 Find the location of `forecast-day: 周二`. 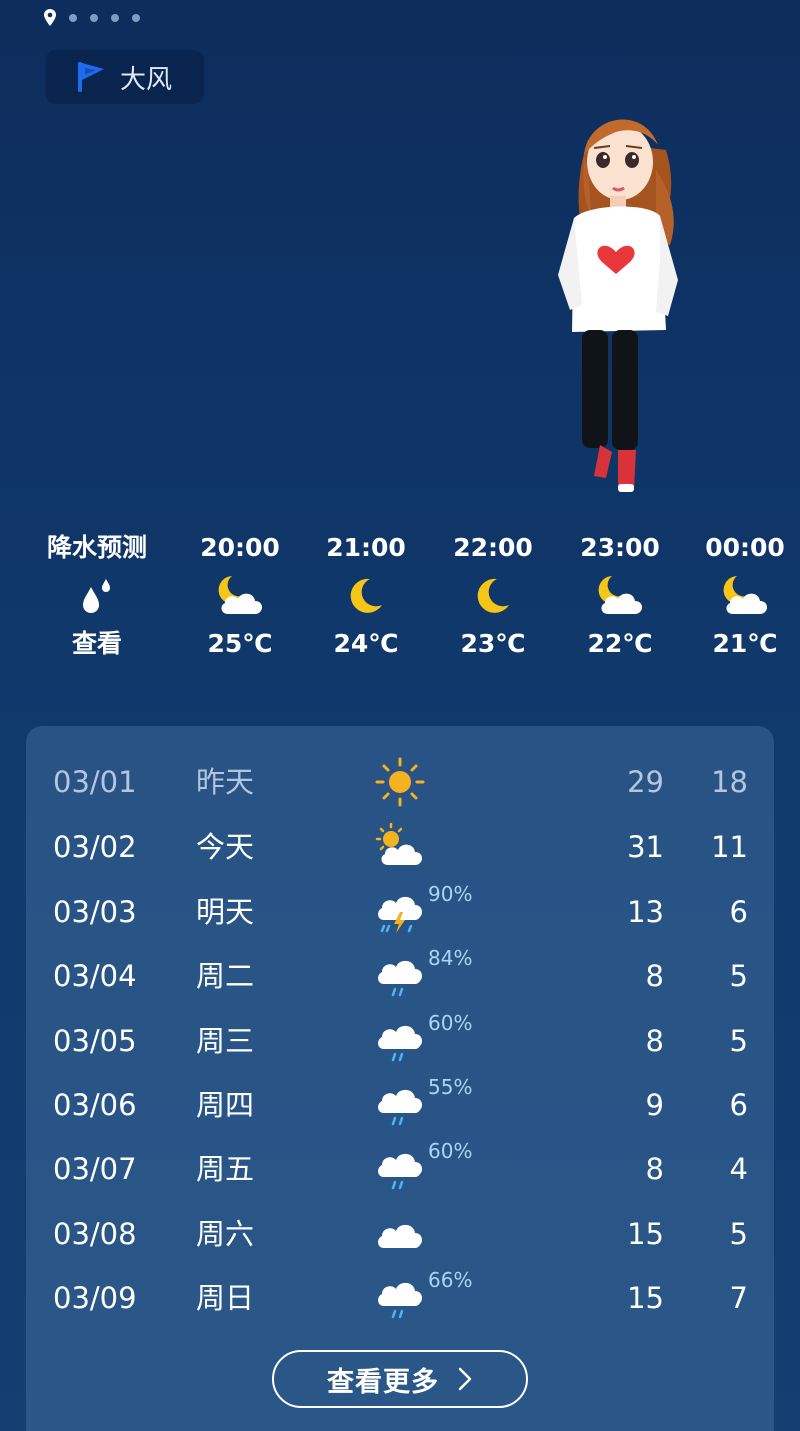

forecast-day: 周二 is located at coordinates (225, 976).